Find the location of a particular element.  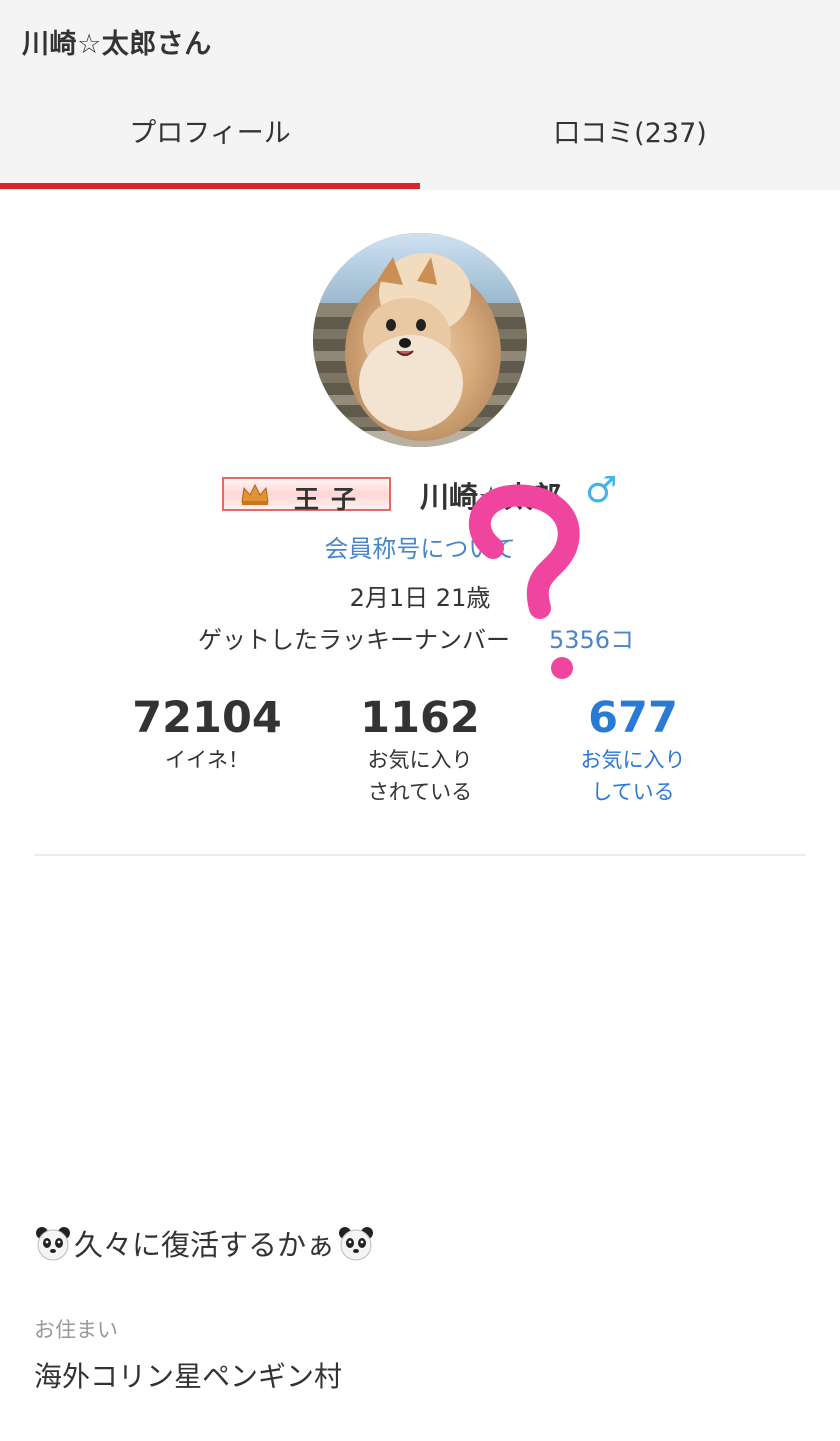

favoriting-label: お気に入り している is located at coordinates (633, 776).